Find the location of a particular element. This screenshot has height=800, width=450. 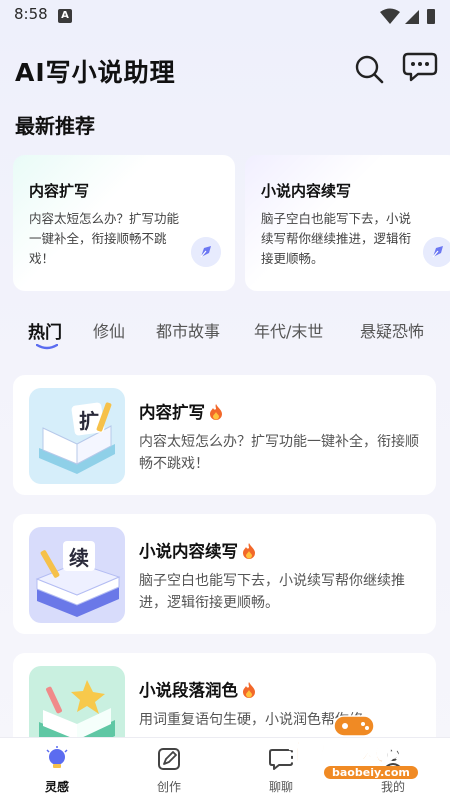

list-item-title: 小说内容续写 is located at coordinates (197, 550).